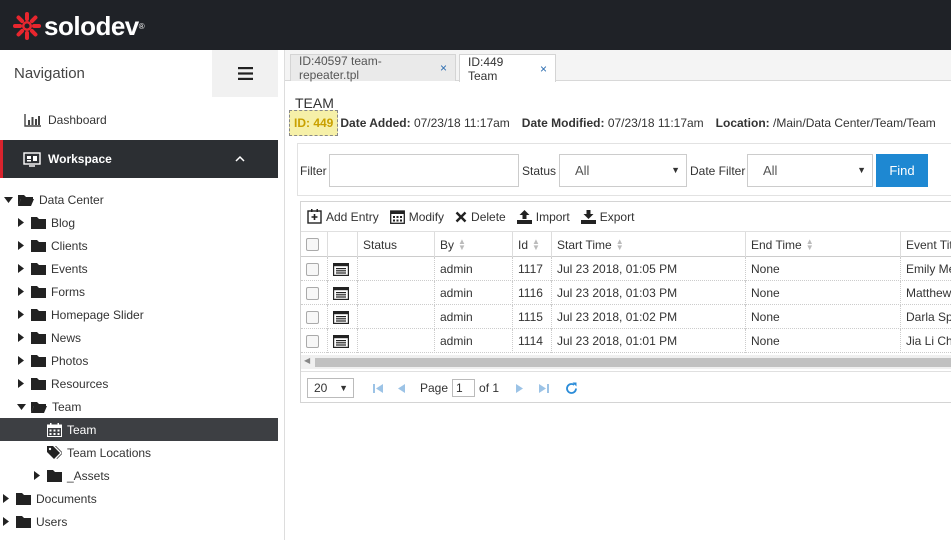  What do you see at coordinates (378, 388) in the screenshot?
I see `first-page-icon` at bounding box center [378, 388].